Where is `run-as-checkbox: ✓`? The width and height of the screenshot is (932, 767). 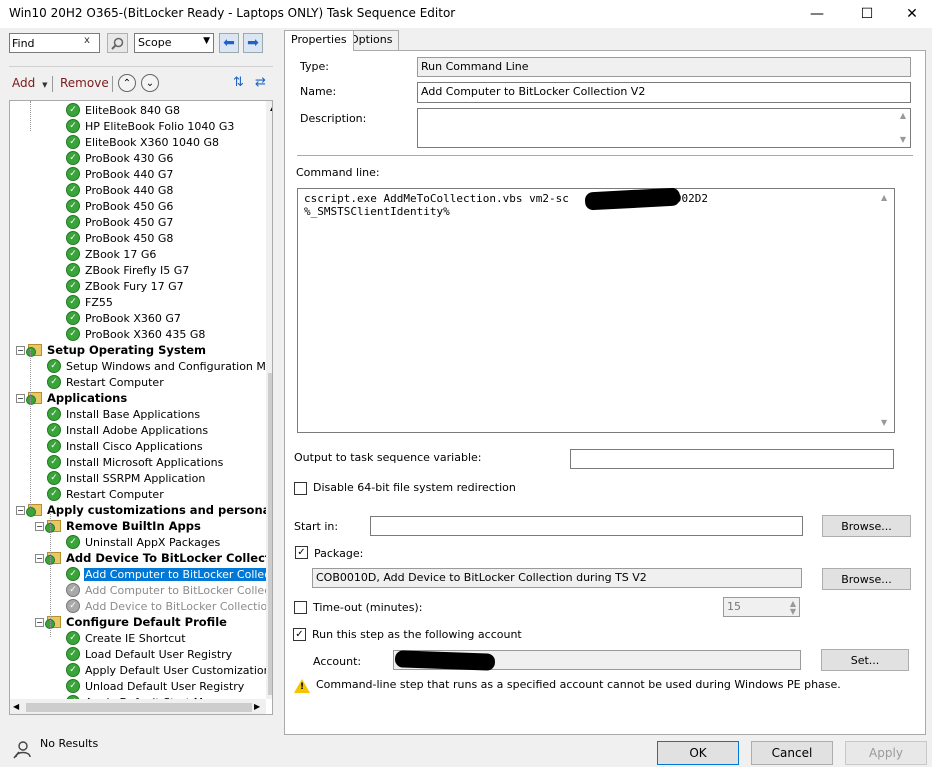
run-as-checkbox: ✓ is located at coordinates (299, 634).